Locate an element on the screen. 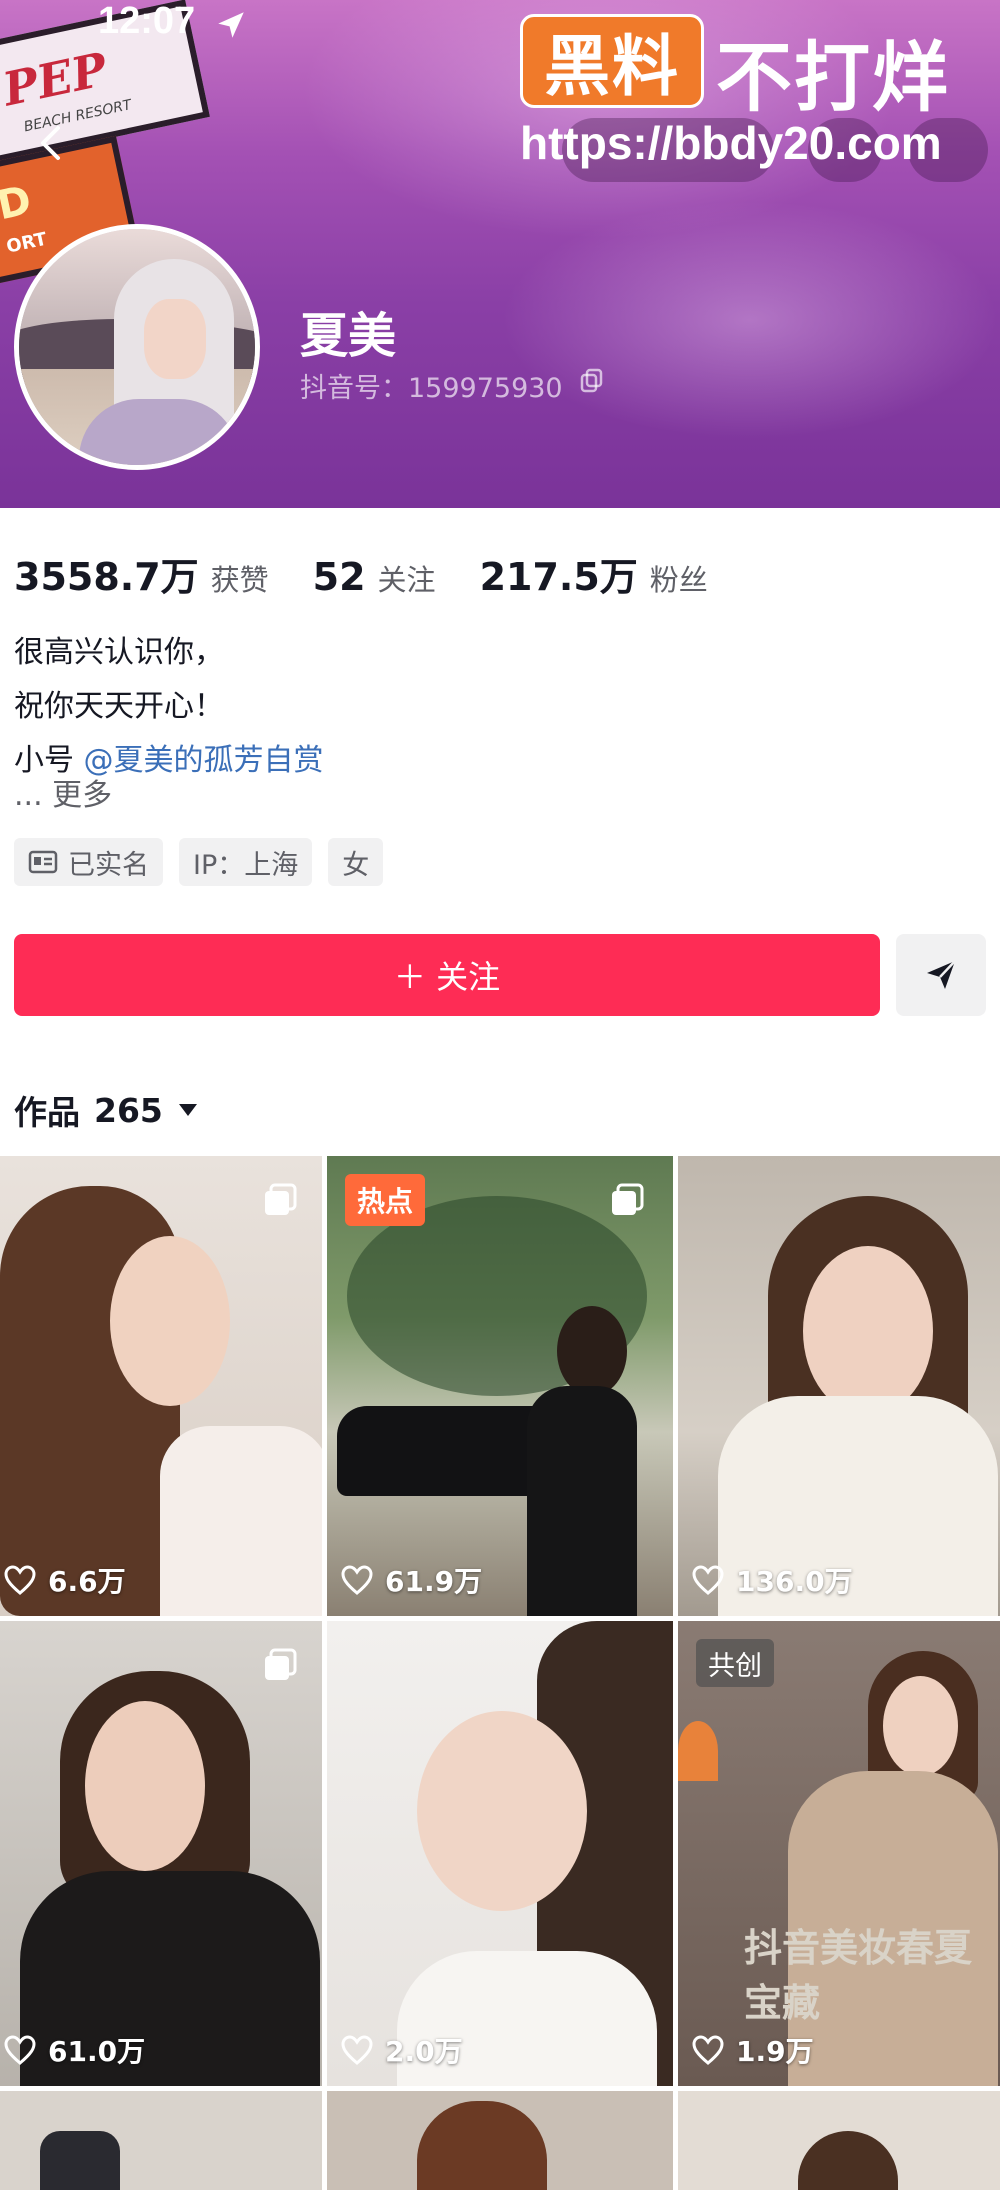  profile-stats: 3558.7万 获赞 52 关注 217.5万 粉丝 is located at coordinates (383, 573).